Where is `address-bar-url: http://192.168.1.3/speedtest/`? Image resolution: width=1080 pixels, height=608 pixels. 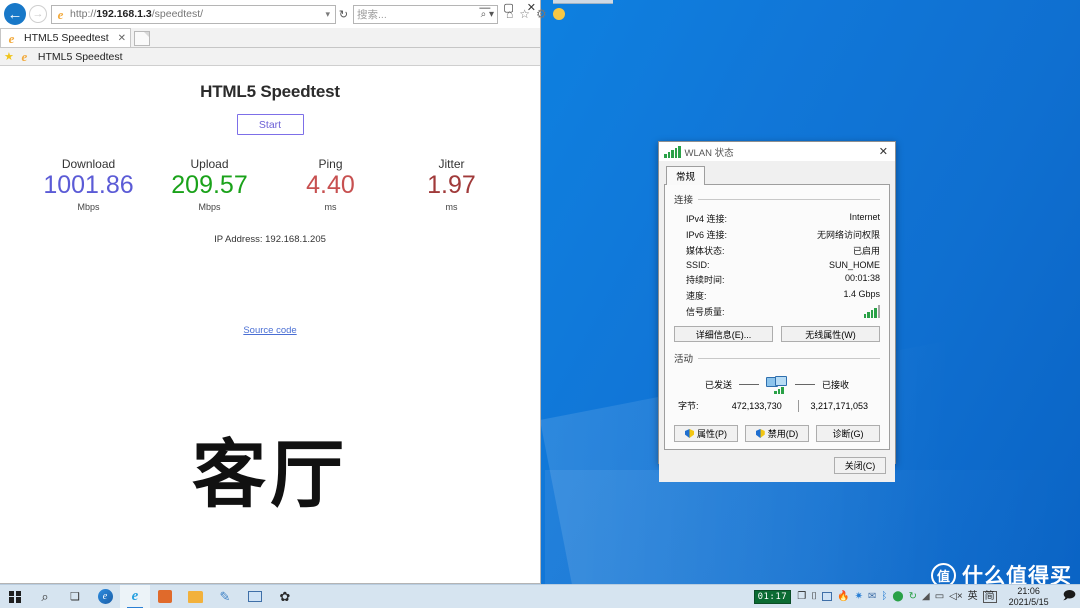
address-bar-url: http://192.168.1.3/speedtest/ is located at coordinates (137, 14).